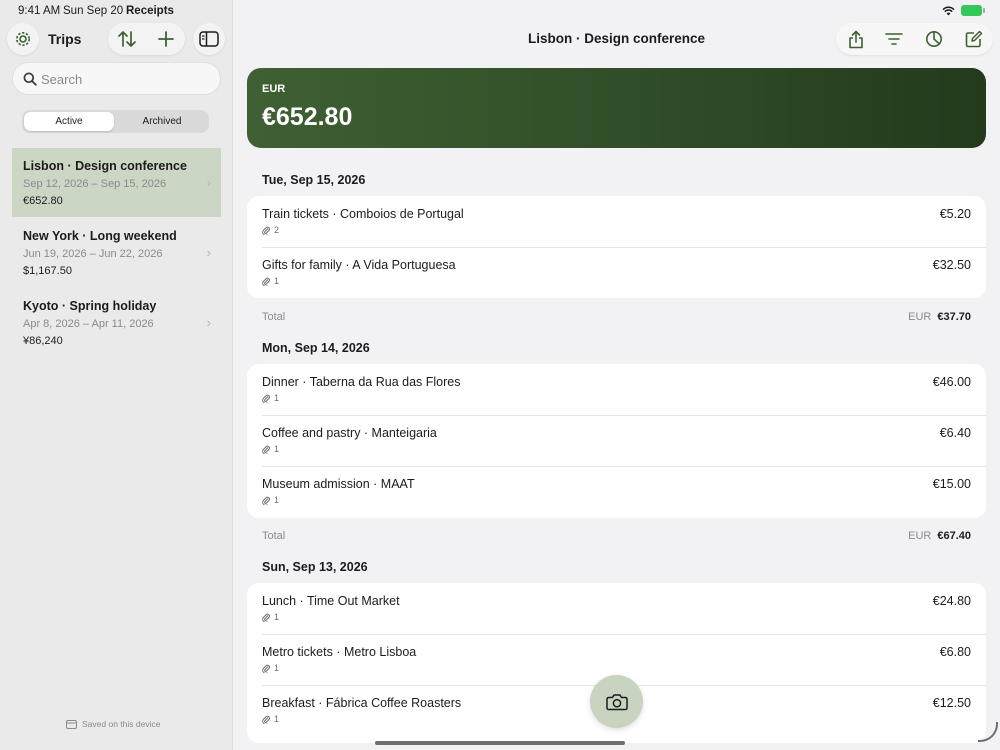 The height and width of the screenshot is (750, 1000). What do you see at coordinates (105, 166) in the screenshot?
I see `trip-name: Lisbon · Design conference` at bounding box center [105, 166].